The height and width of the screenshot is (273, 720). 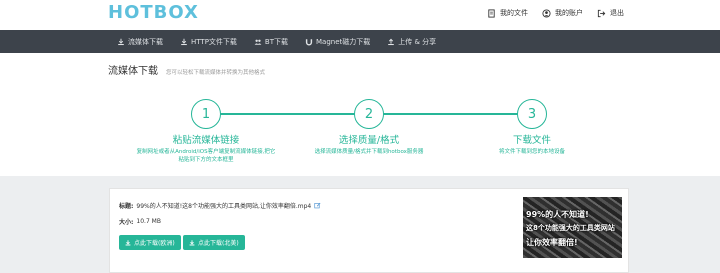 I want to click on nav-item-bt-download: BT下载, so click(x=271, y=42).